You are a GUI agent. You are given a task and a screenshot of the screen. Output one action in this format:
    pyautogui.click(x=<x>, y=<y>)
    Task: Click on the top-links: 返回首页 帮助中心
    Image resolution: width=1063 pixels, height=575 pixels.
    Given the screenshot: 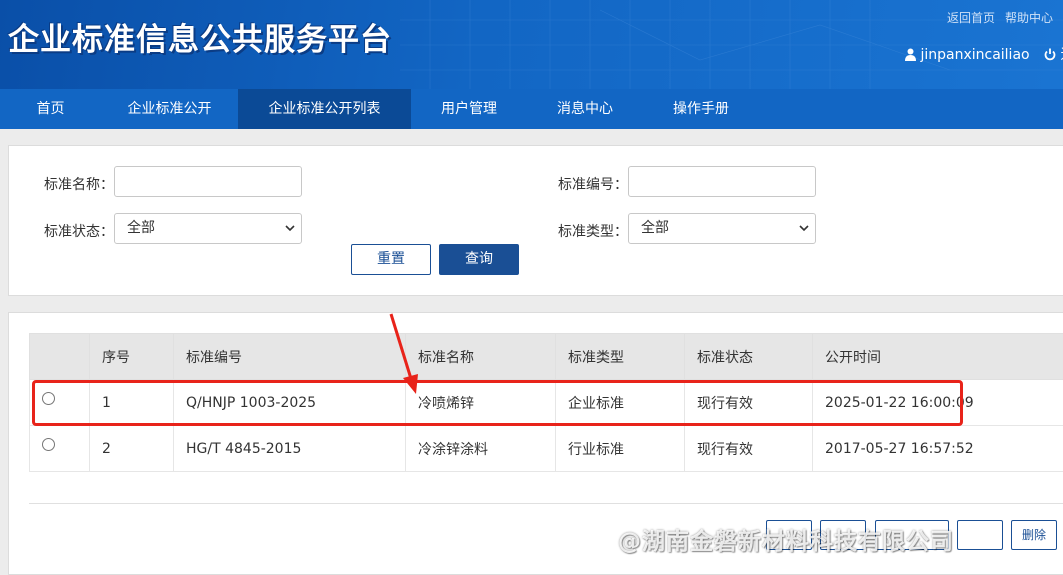 What is the action you would take?
    pyautogui.click(x=1005, y=17)
    